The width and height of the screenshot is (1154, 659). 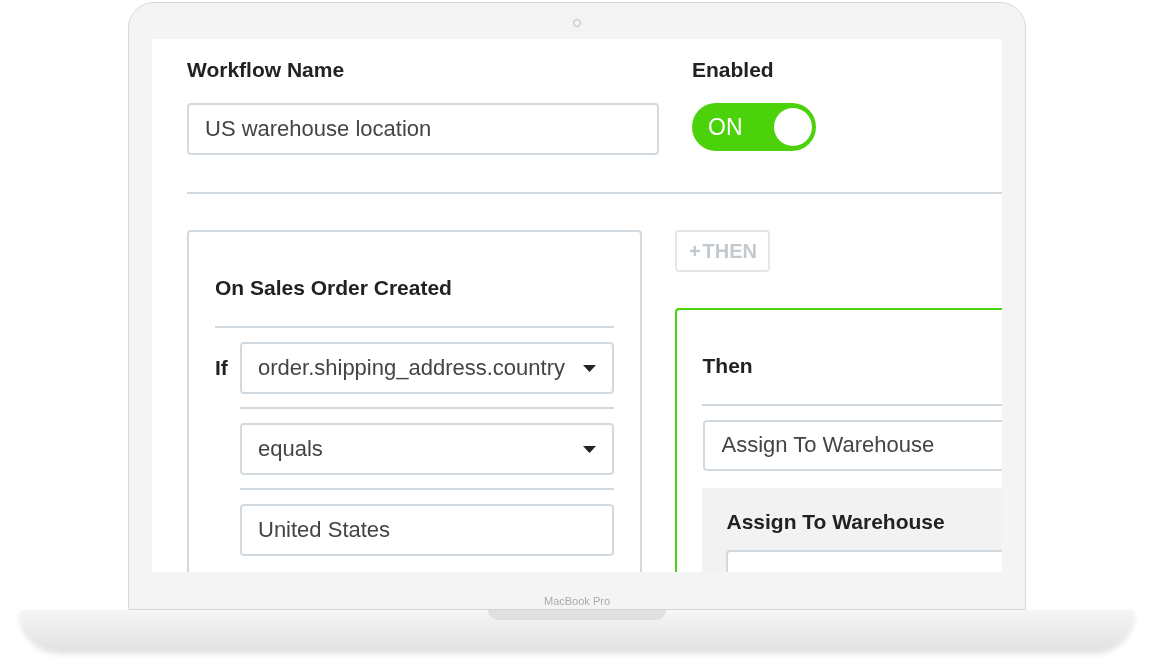 What do you see at coordinates (427, 449) in the screenshot?
I see `select-field: equals` at bounding box center [427, 449].